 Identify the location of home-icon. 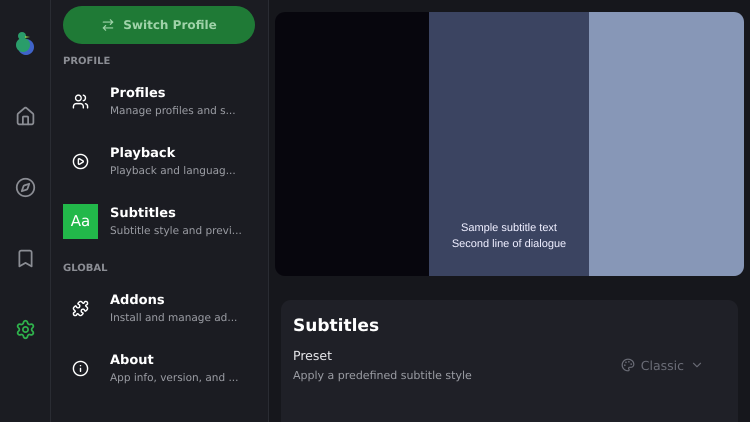
(25, 116).